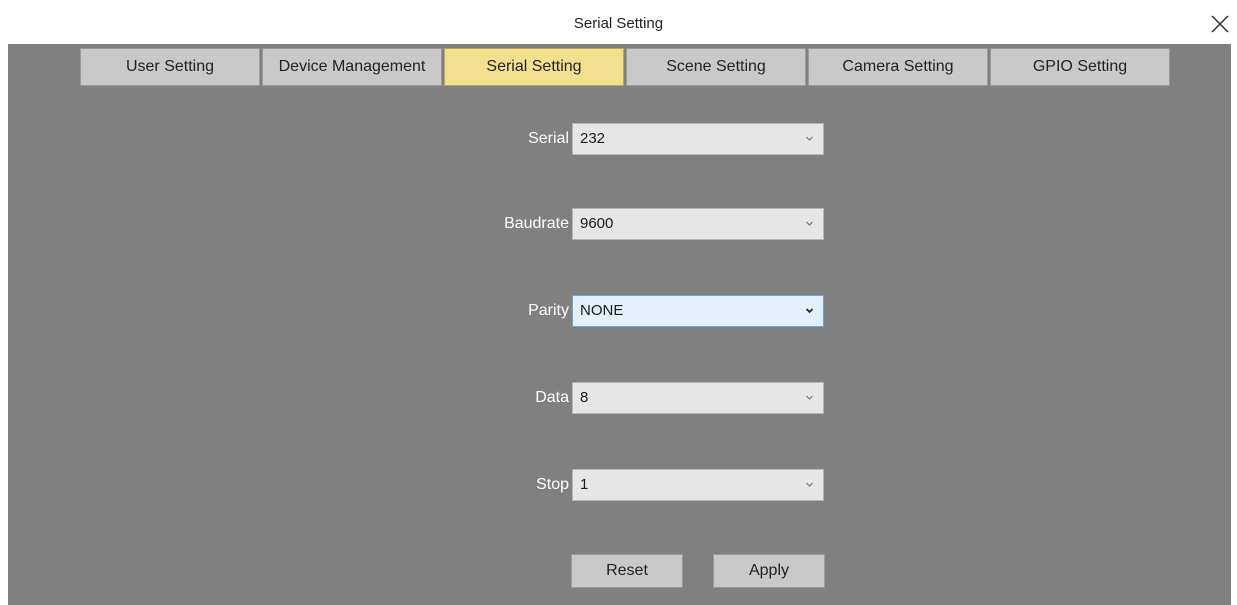  I want to click on tab-serial-setting: Serial Setting, so click(534, 67).